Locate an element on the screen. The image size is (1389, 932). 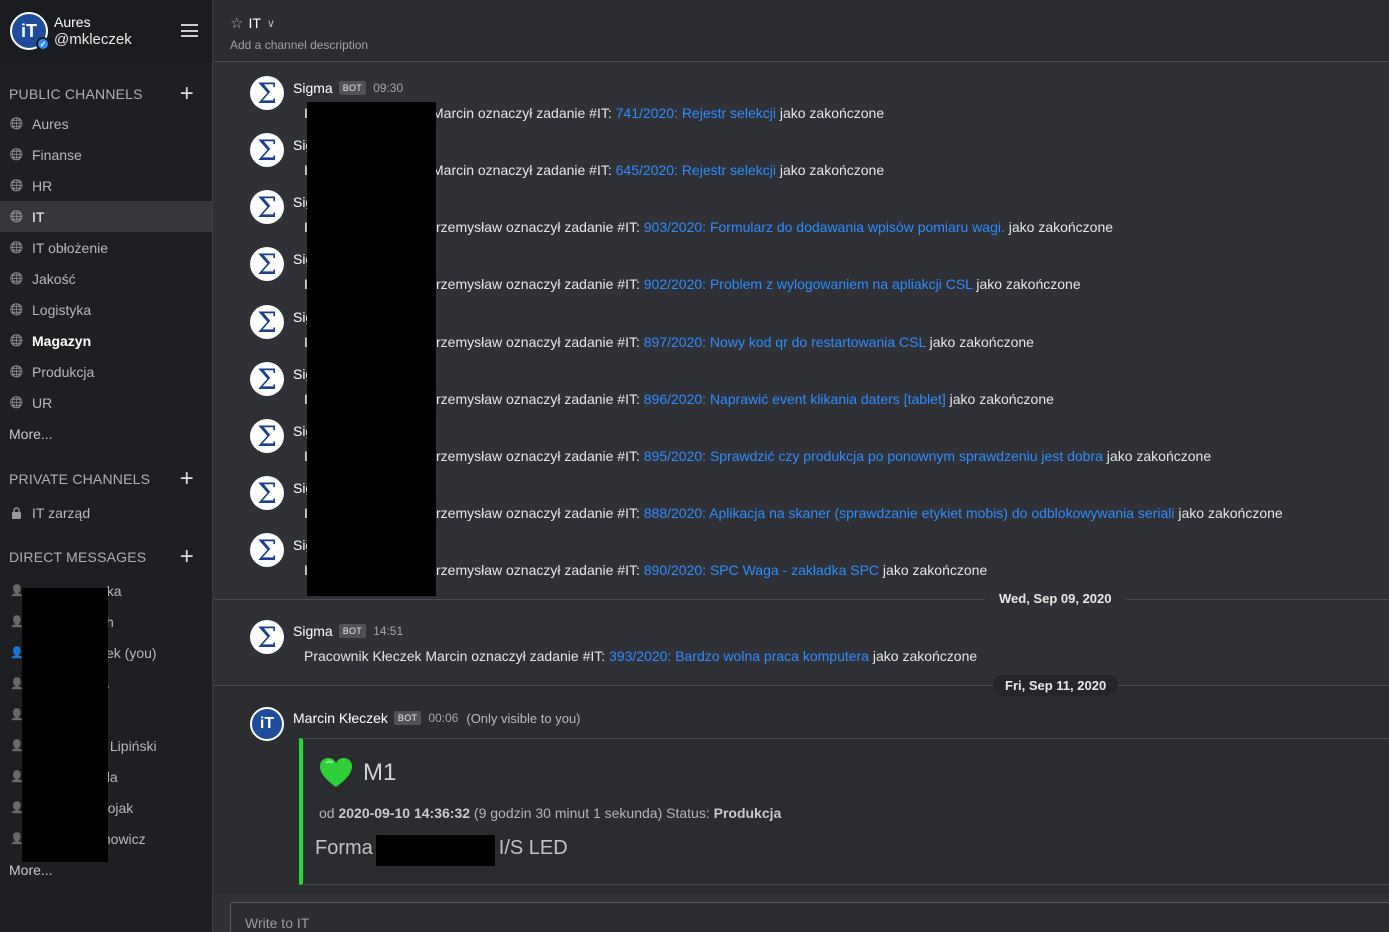
sidebar-channel: 🌐 IT is located at coordinates (106, 216).